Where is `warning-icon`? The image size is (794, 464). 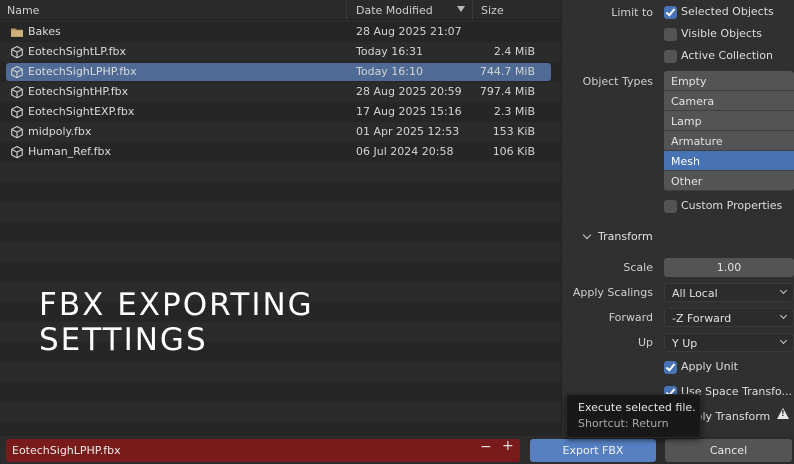
warning-icon is located at coordinates (783, 413).